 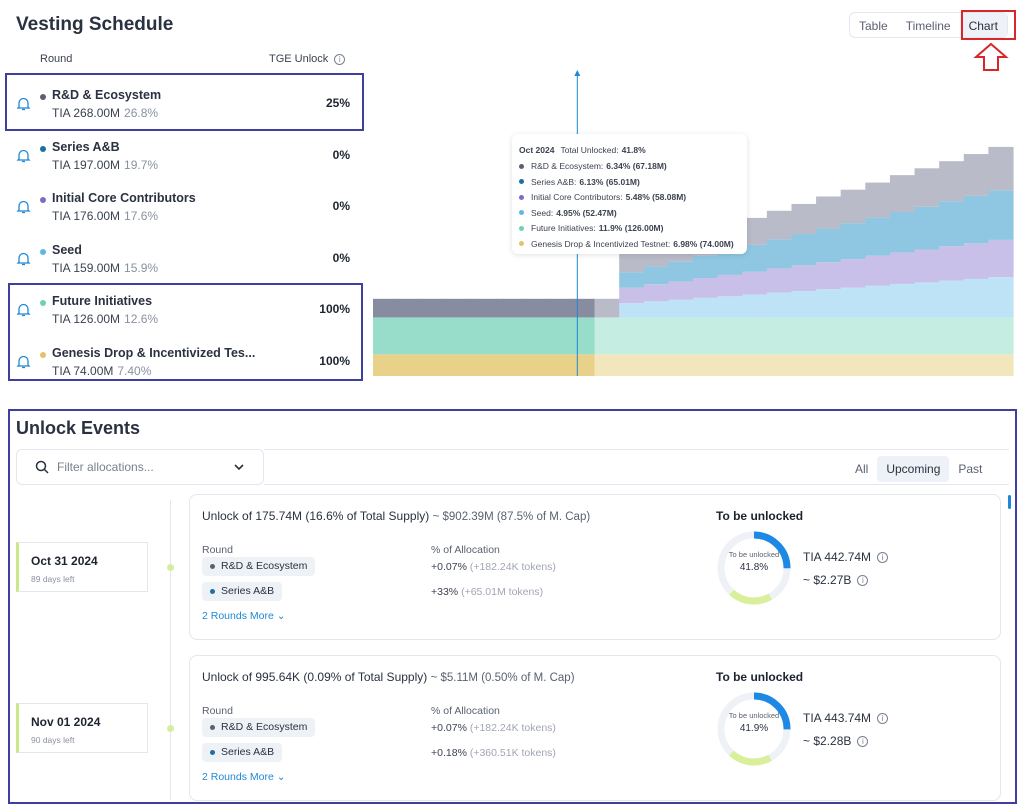 I want to click on tooltip-item-label: Initial Core Contributors:, so click(x=577, y=197).